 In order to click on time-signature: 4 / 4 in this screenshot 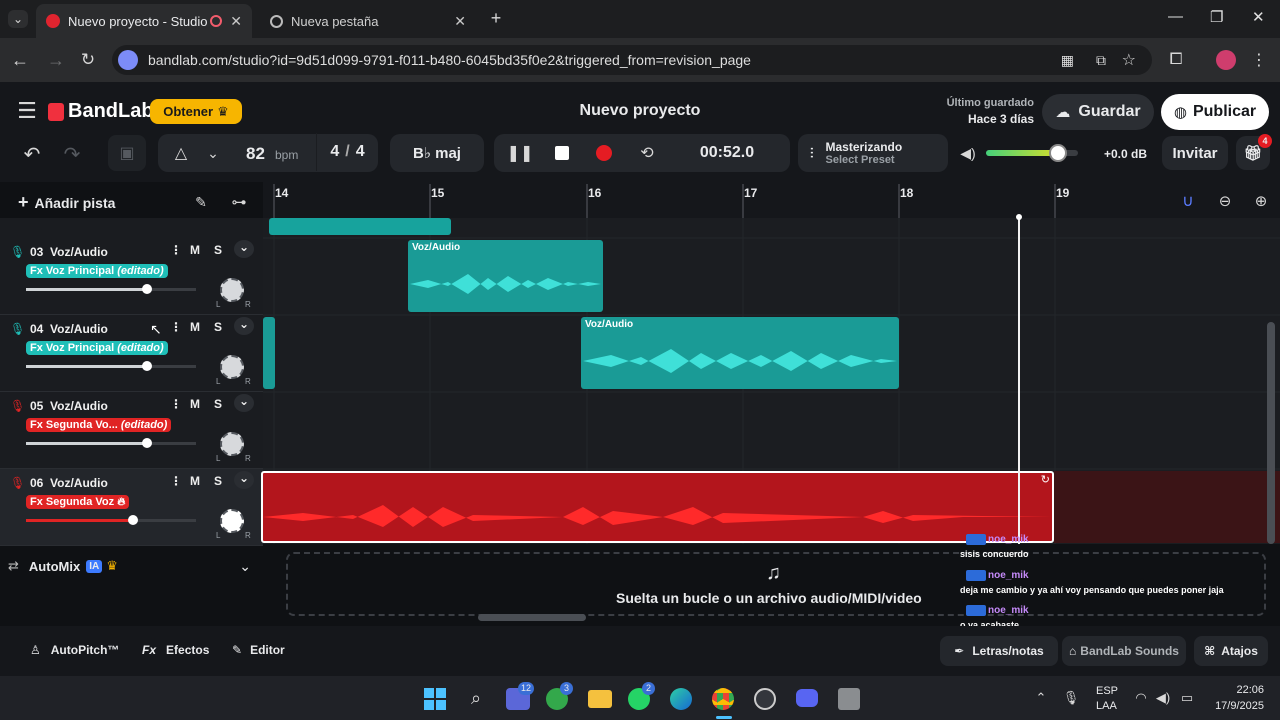, I will do `click(347, 152)`.